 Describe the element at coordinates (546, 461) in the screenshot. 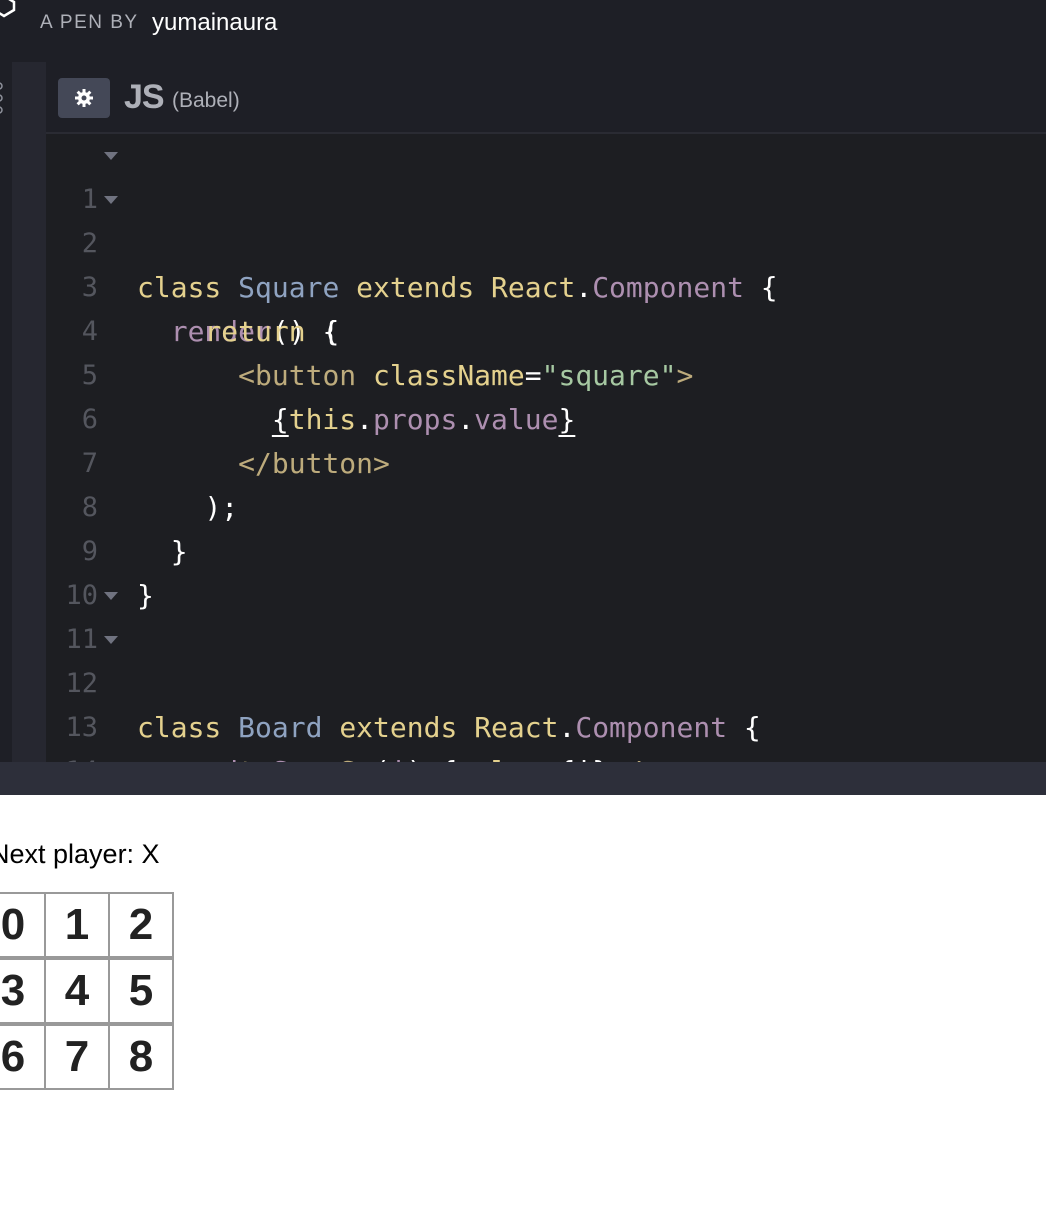

I see `code-line: 7 );` at that location.